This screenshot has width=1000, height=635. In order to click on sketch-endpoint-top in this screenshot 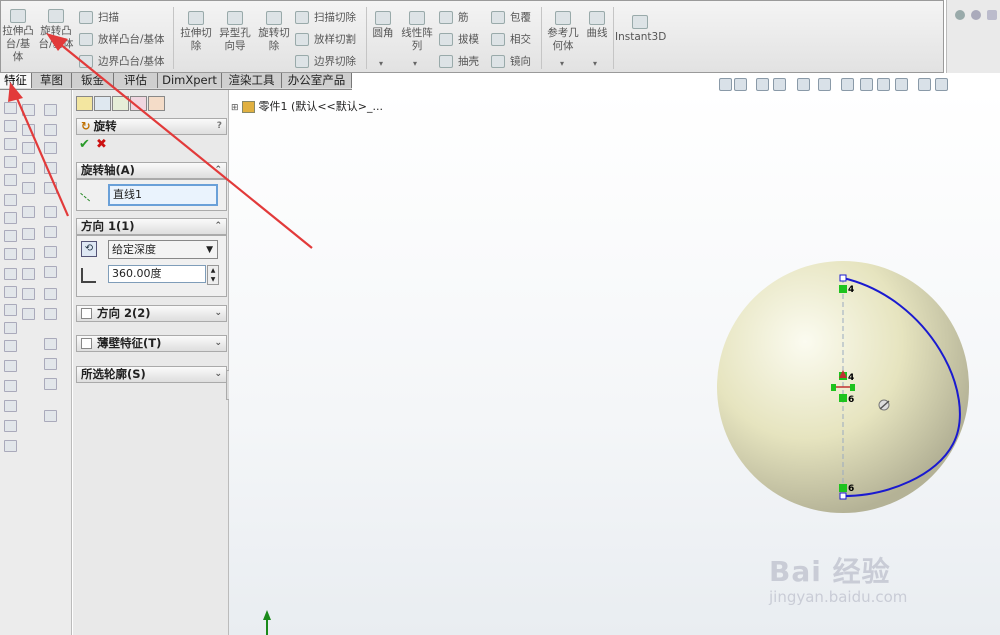, I will do `click(843, 278)`.